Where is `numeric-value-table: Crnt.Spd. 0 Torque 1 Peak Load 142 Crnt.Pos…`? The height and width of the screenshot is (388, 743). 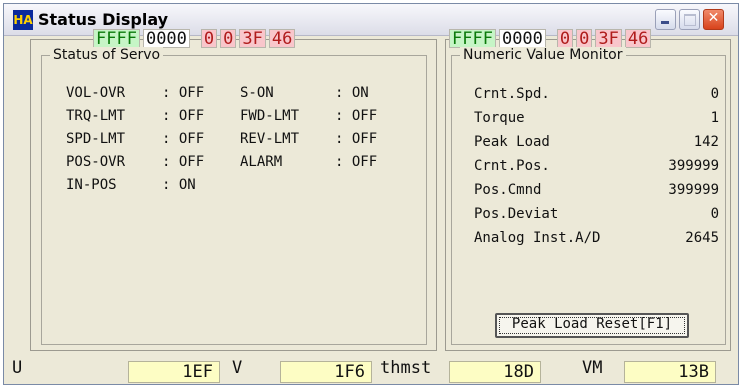
numeric-value-table: Crnt.Spd. 0 Torque 1 Peak Load 142 Crnt.Pos… is located at coordinates (596, 166).